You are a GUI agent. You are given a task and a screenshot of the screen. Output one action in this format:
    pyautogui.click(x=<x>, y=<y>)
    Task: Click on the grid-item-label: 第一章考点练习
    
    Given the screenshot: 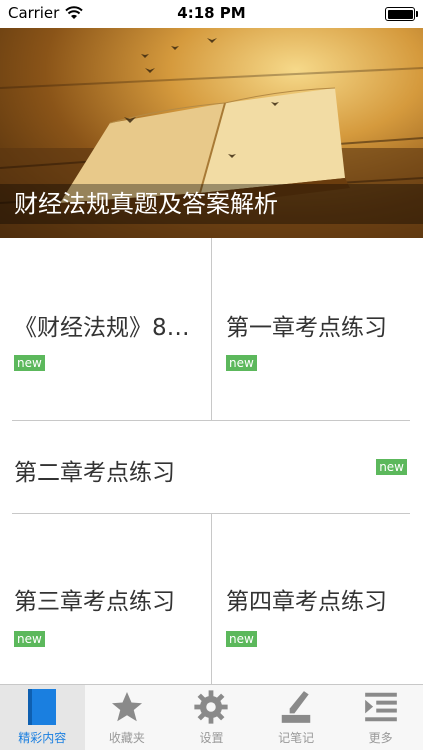 What is the action you would take?
    pyautogui.click(x=306, y=328)
    